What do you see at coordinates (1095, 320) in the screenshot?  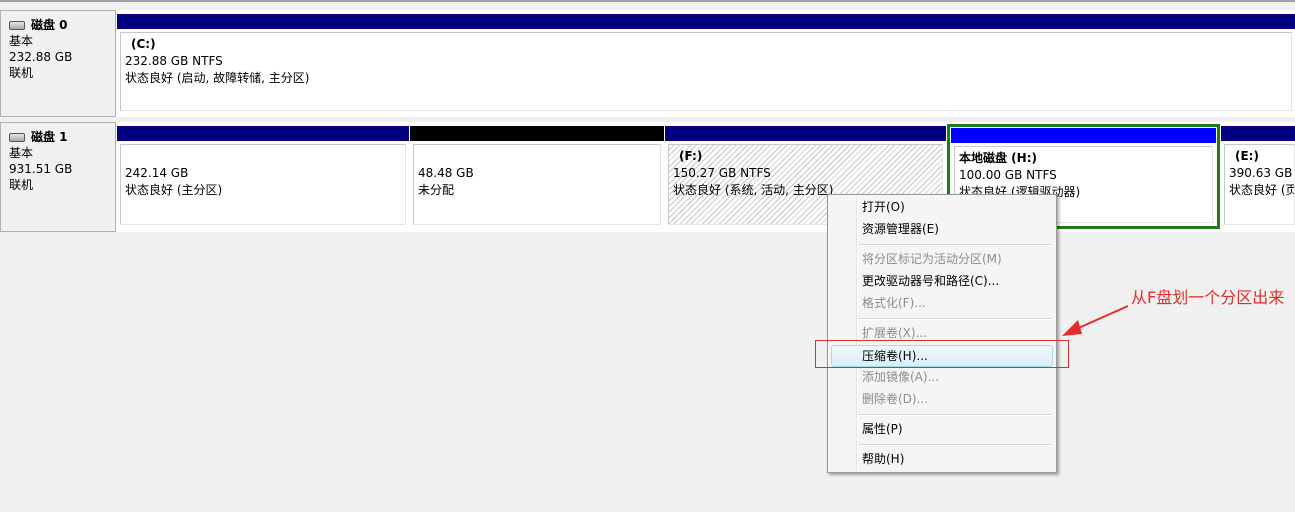 I see `annotation-arrow-icon` at bounding box center [1095, 320].